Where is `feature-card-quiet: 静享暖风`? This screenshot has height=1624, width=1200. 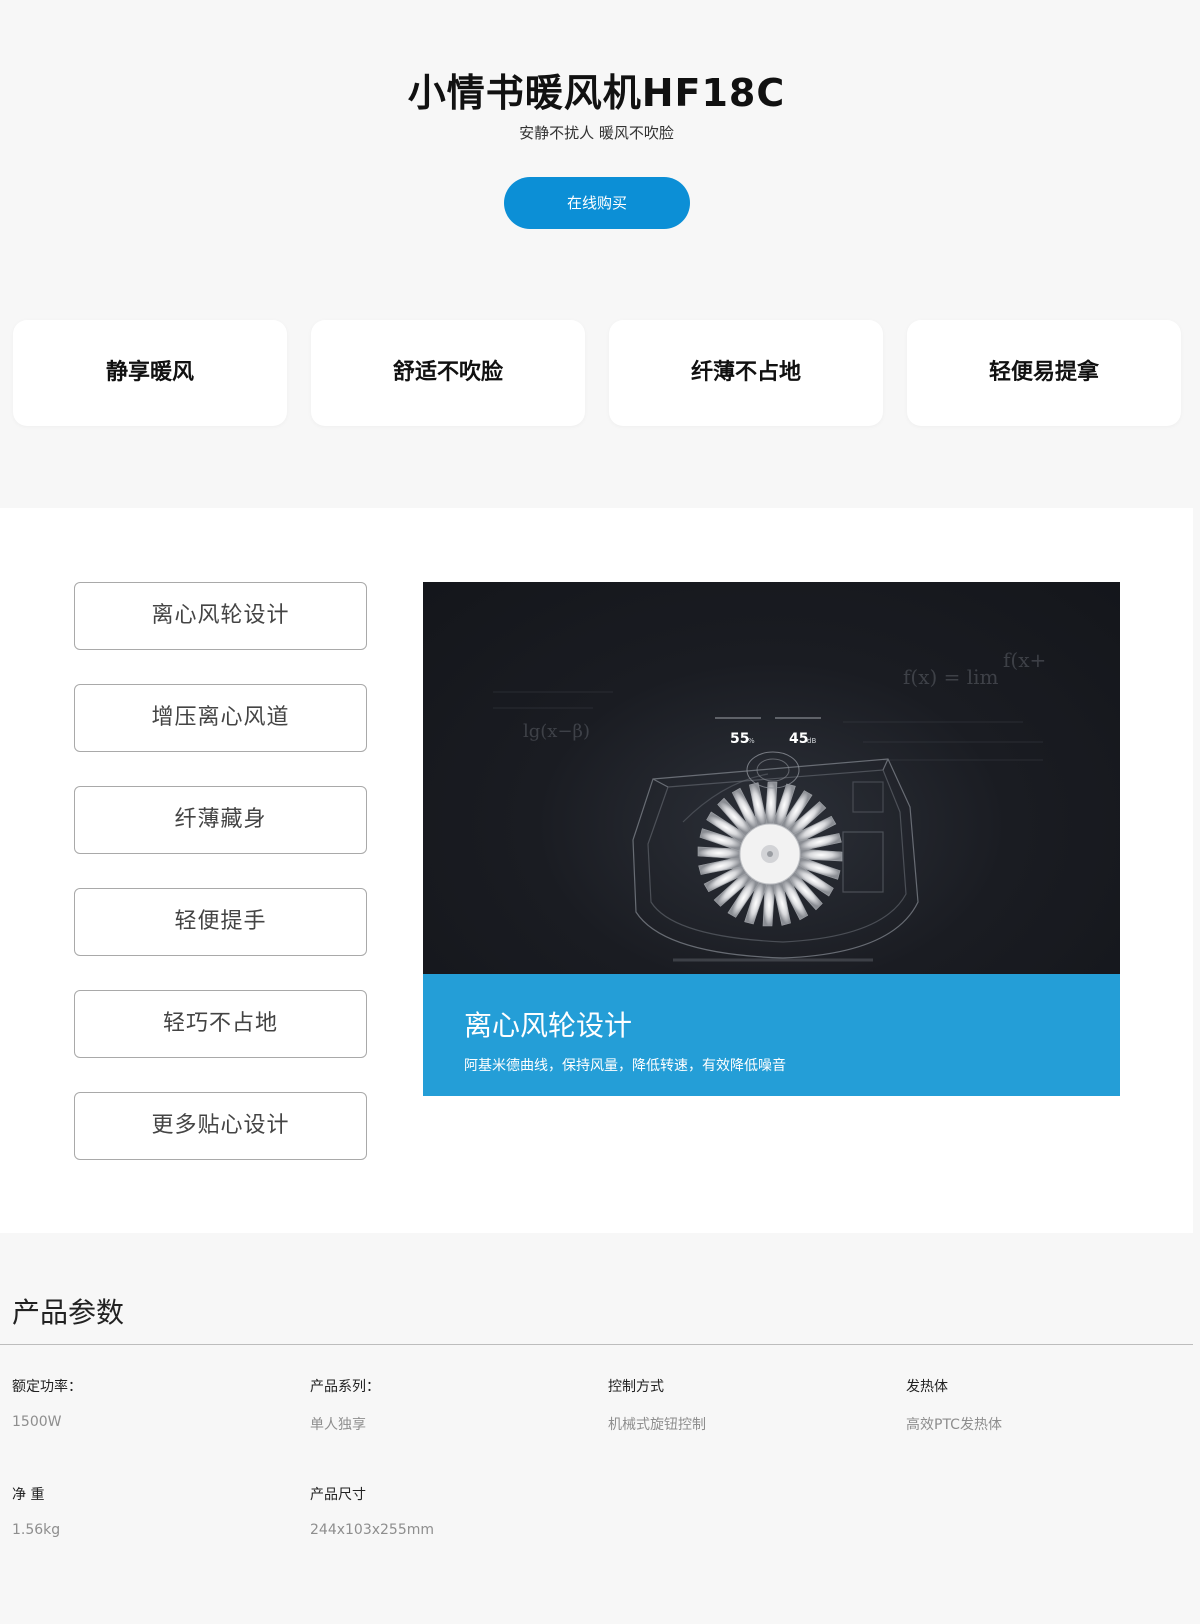 feature-card-quiet: 静享暖风 is located at coordinates (150, 373).